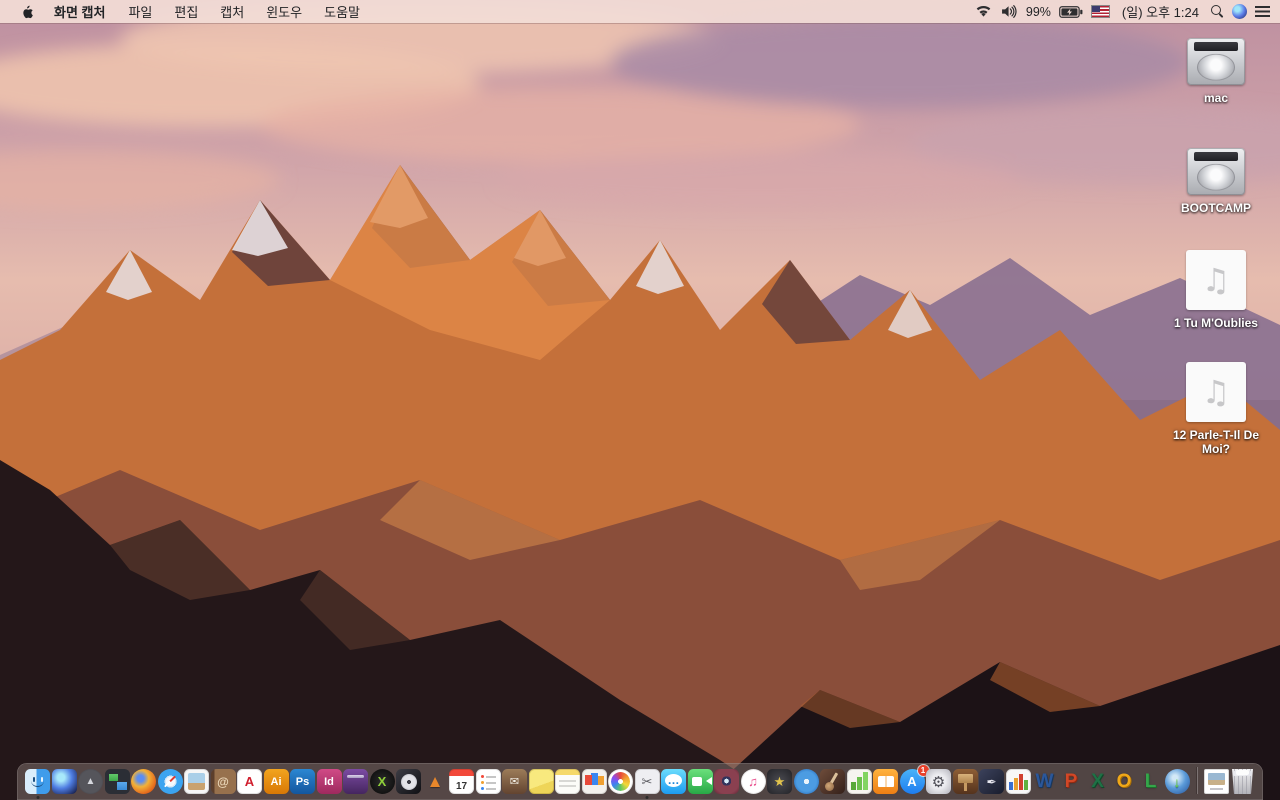 This screenshot has height=800, width=1280. What do you see at coordinates (832, 781) in the screenshot?
I see `dock-item-garageband` at bounding box center [832, 781].